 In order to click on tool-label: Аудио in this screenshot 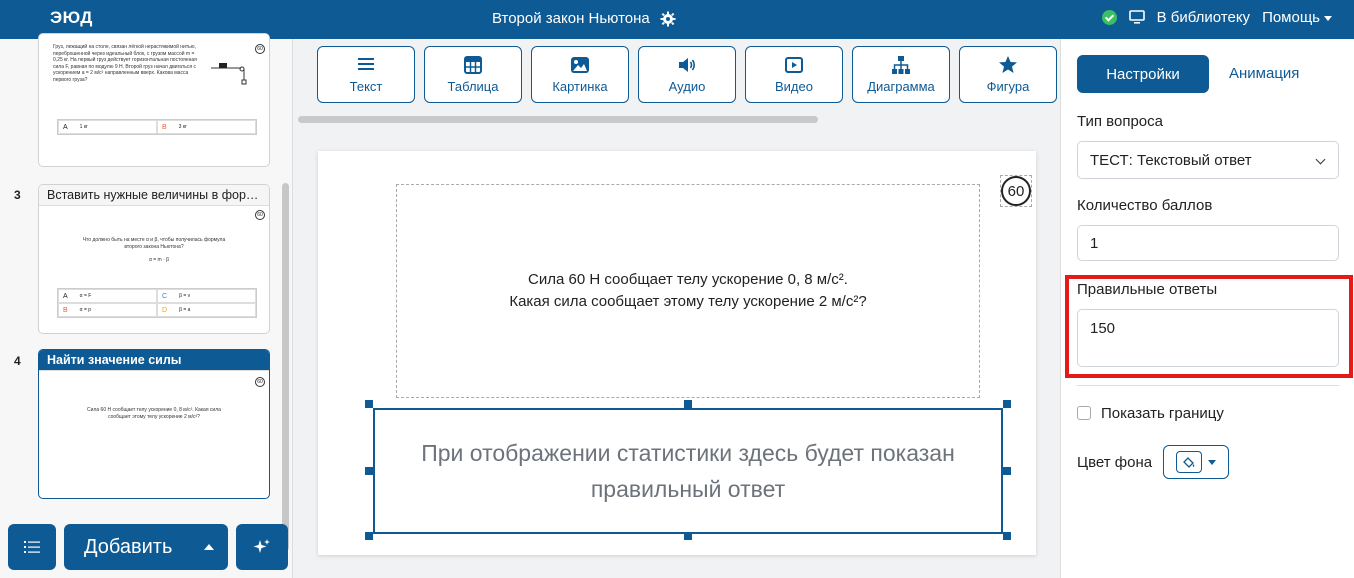, I will do `click(687, 86)`.